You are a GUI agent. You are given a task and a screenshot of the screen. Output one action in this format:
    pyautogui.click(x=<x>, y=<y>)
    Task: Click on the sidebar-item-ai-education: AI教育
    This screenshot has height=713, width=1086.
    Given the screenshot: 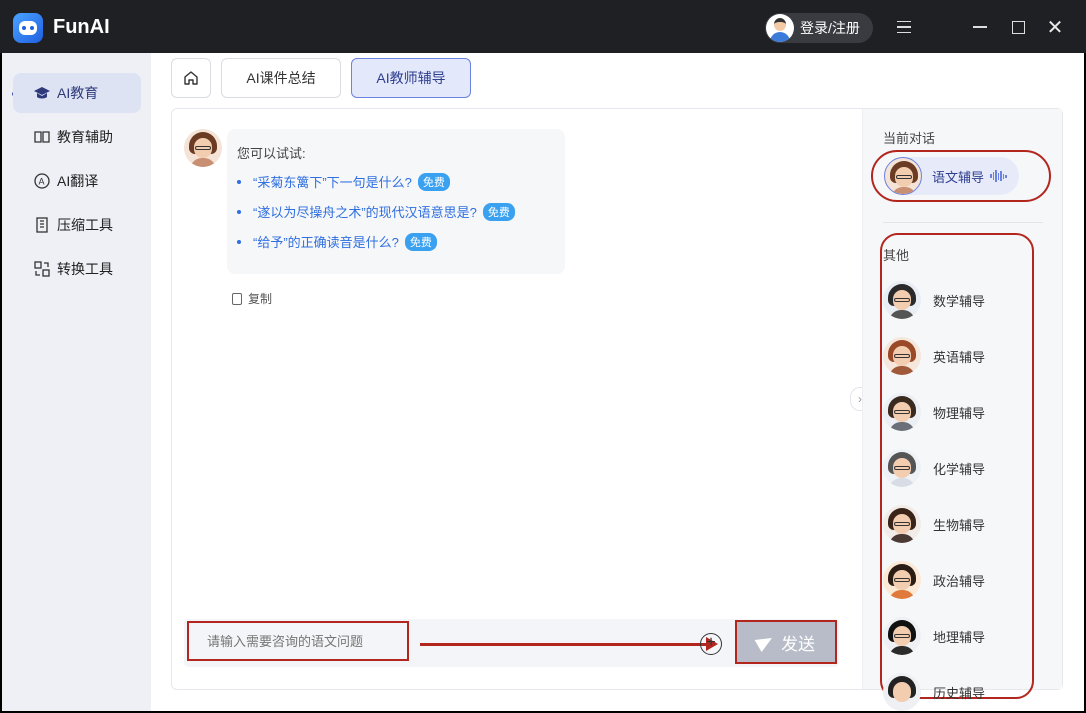 What is the action you would take?
    pyautogui.click(x=77, y=93)
    